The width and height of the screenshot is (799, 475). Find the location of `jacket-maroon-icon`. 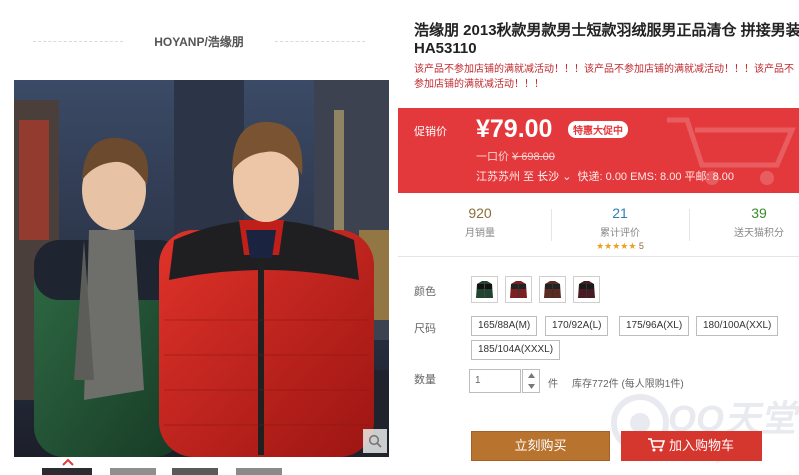

jacket-maroon-icon is located at coordinates (586, 289).